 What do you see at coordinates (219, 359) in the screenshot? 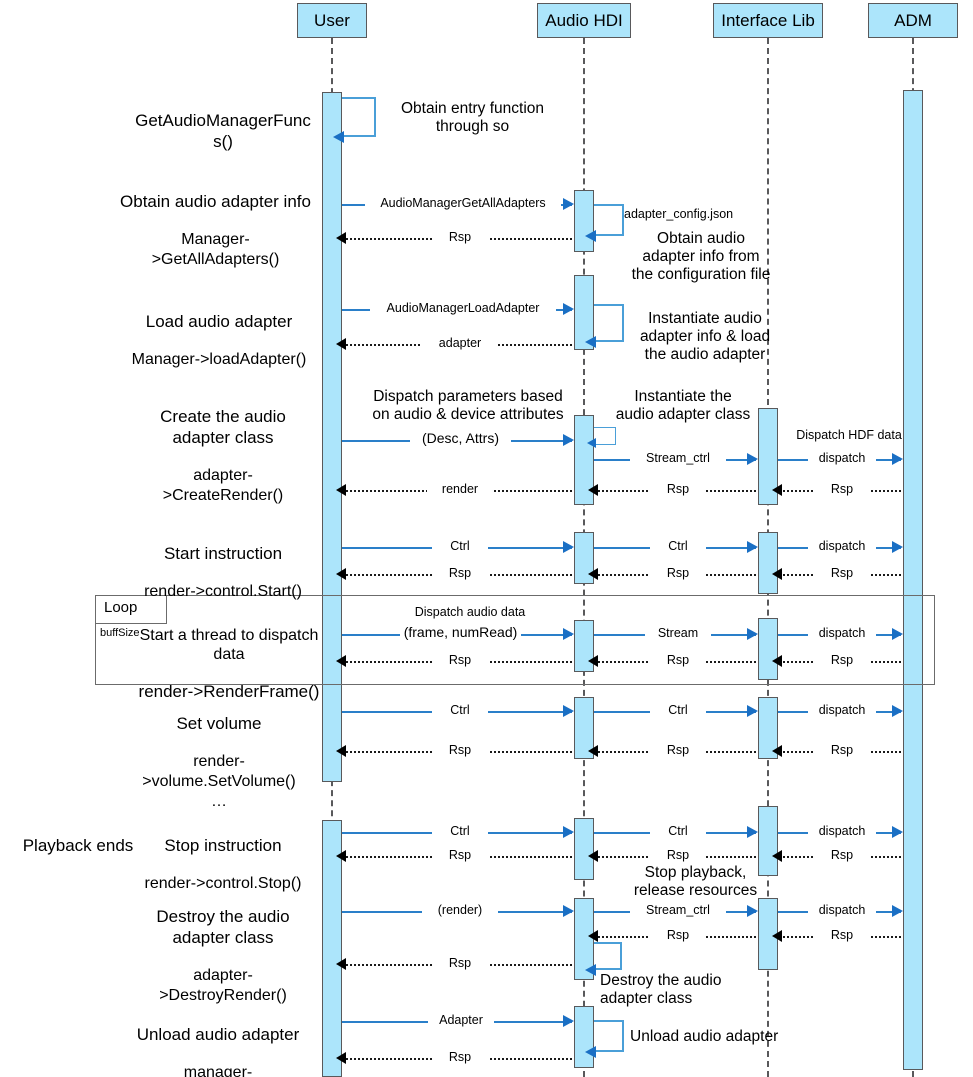
I see `caption-sub: Manager->loadAdapter()` at bounding box center [219, 359].